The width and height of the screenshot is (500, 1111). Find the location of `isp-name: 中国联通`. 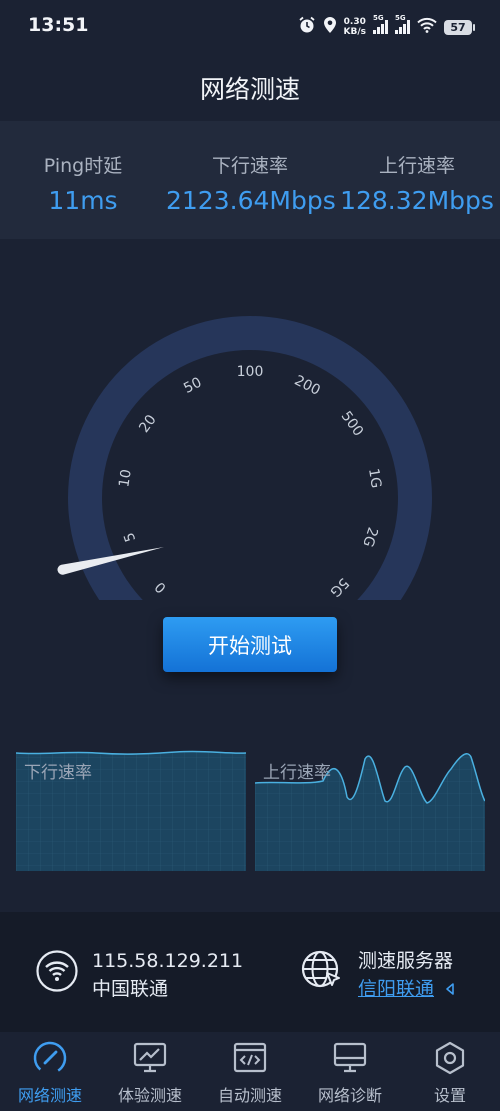

isp-name: 中国联通 is located at coordinates (130, 989).